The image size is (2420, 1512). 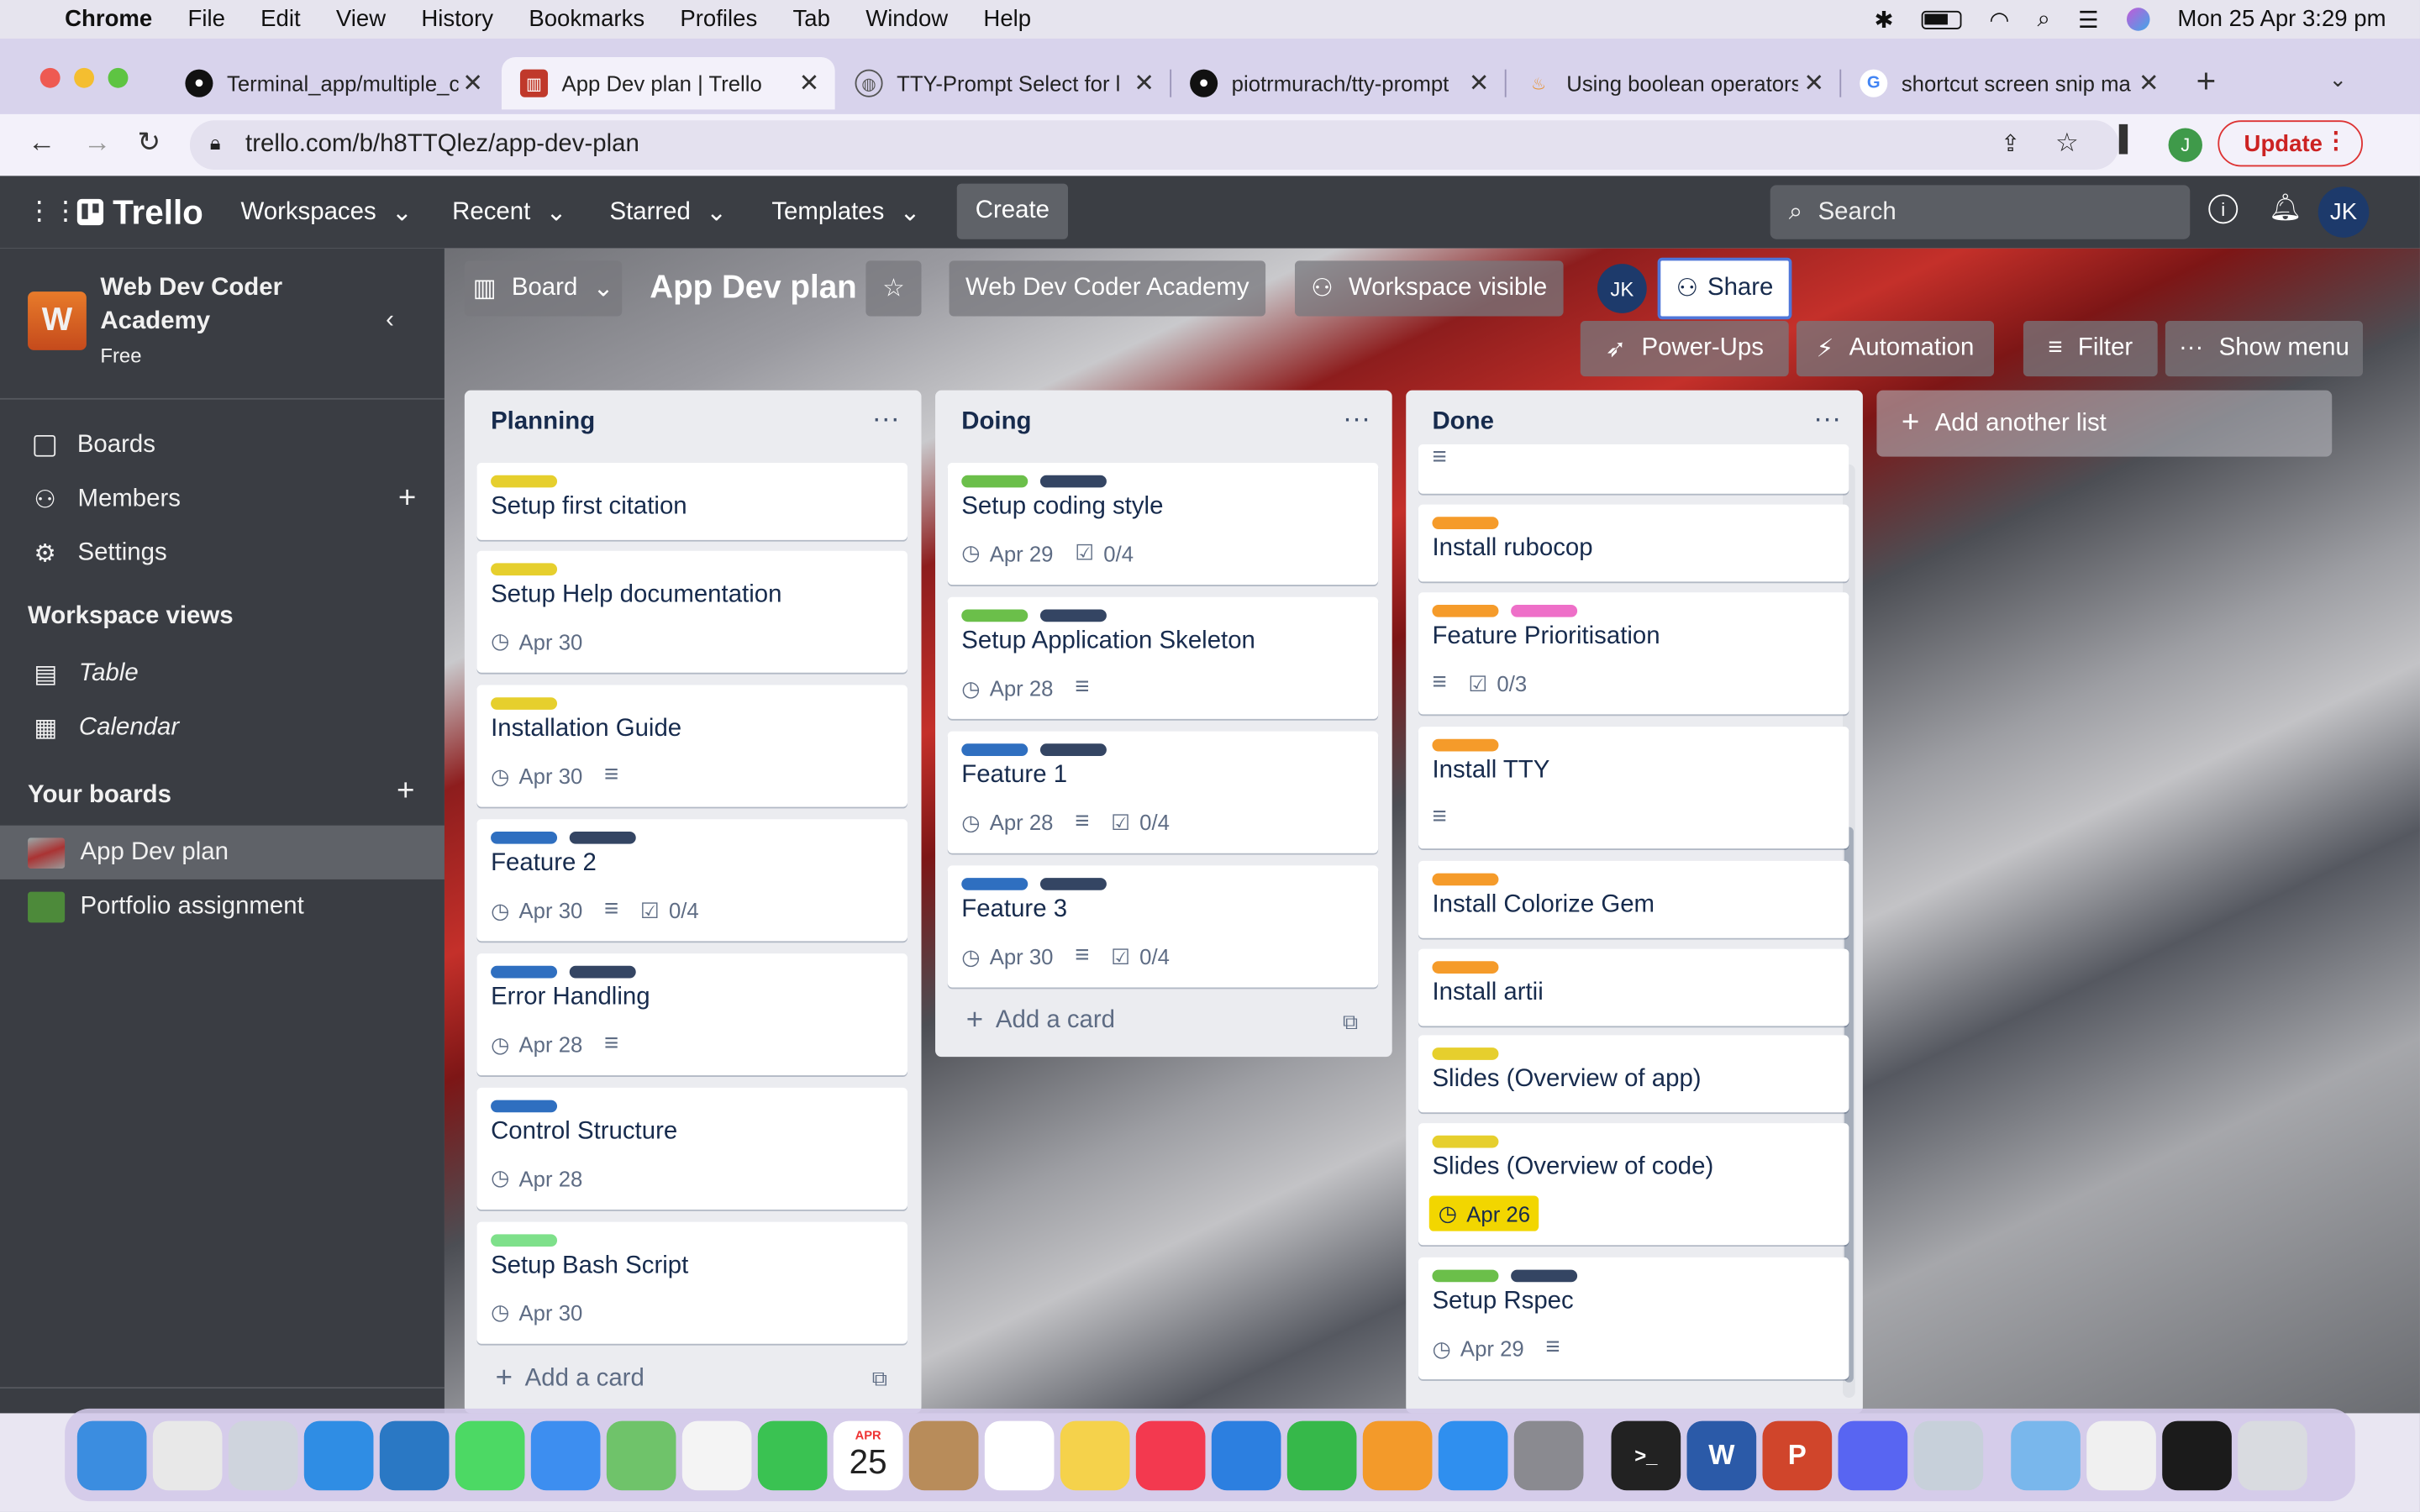 What do you see at coordinates (1633, 653) in the screenshot?
I see `card: Feature Prioritisation ≡ ☑ 0/3` at bounding box center [1633, 653].